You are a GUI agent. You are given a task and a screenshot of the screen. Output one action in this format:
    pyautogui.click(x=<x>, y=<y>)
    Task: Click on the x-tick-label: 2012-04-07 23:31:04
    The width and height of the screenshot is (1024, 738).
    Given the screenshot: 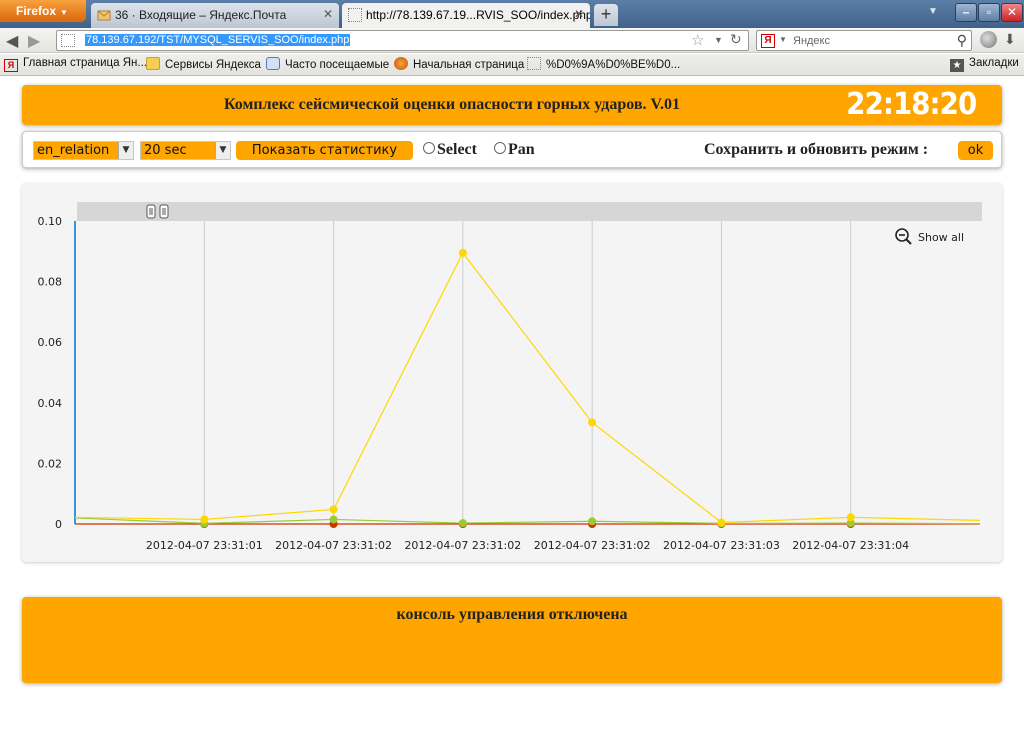 What is the action you would take?
    pyautogui.click(x=850, y=545)
    